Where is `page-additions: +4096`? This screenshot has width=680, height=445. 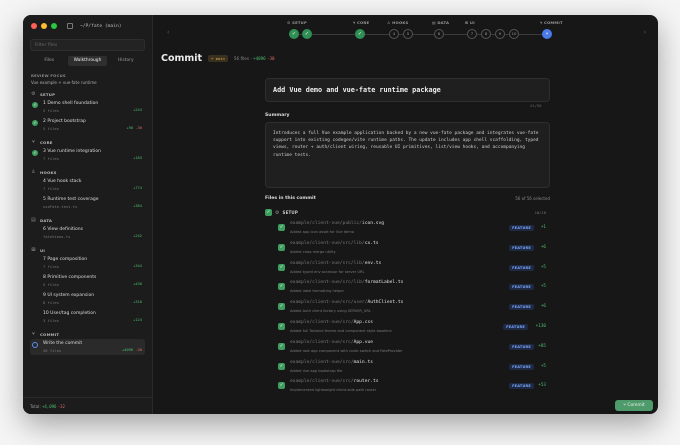
page-additions: +4096 is located at coordinates (259, 58).